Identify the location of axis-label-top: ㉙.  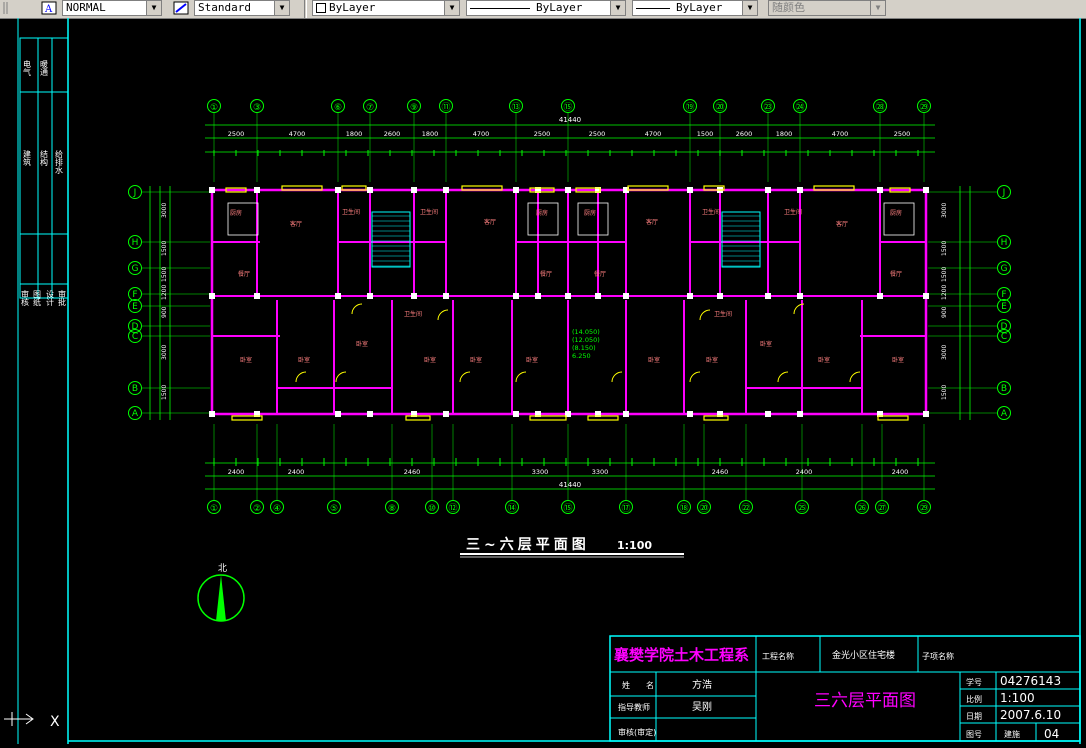
(923, 107).